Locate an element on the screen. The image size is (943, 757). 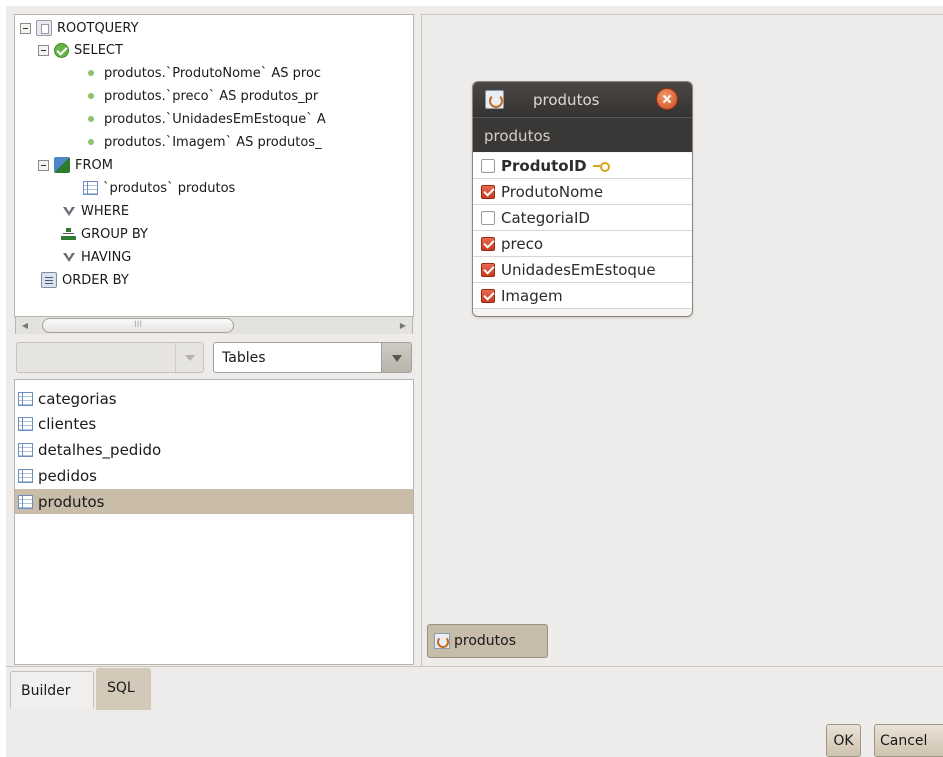
tree-label-where: WHERE is located at coordinates (105, 211).